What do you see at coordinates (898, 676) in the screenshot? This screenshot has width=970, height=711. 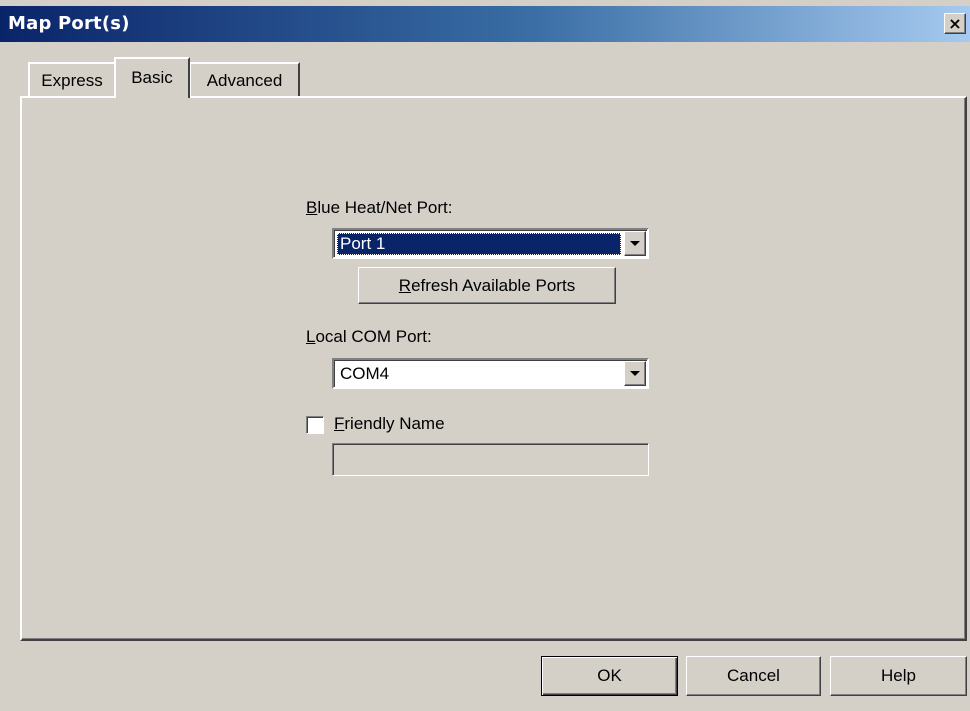 I see `help-button: Help` at bounding box center [898, 676].